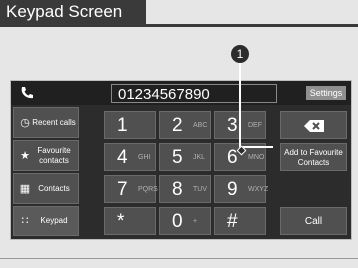 This screenshot has height=268, width=358. What do you see at coordinates (27, 93) in the screenshot?
I see `phone-icon` at bounding box center [27, 93].